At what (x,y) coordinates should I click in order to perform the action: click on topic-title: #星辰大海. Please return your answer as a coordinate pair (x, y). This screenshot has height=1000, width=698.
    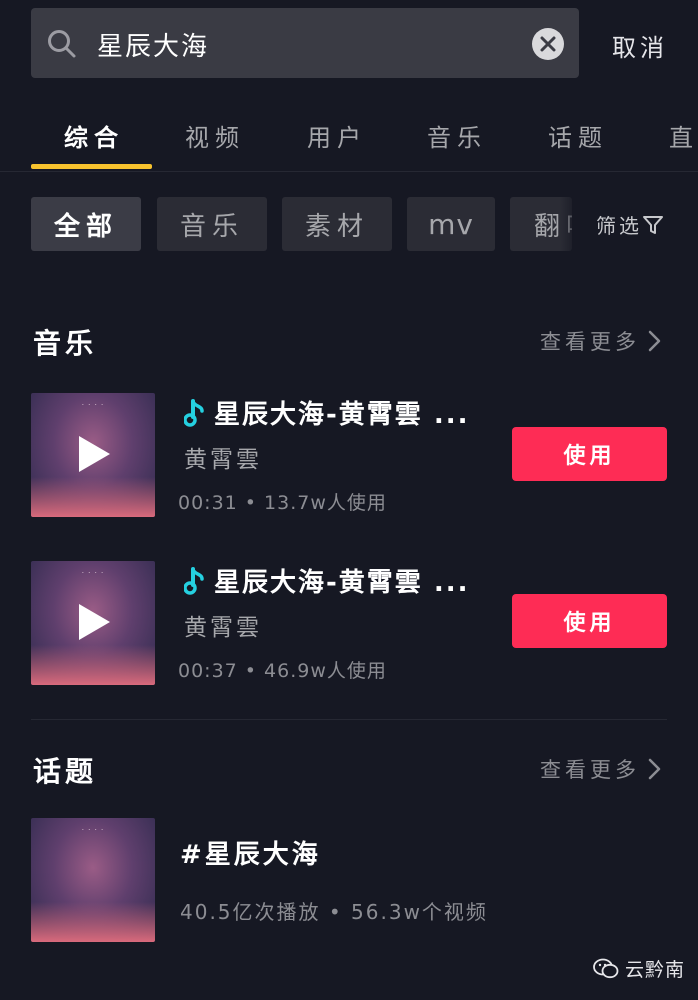
    Looking at the image, I should click on (250, 852).